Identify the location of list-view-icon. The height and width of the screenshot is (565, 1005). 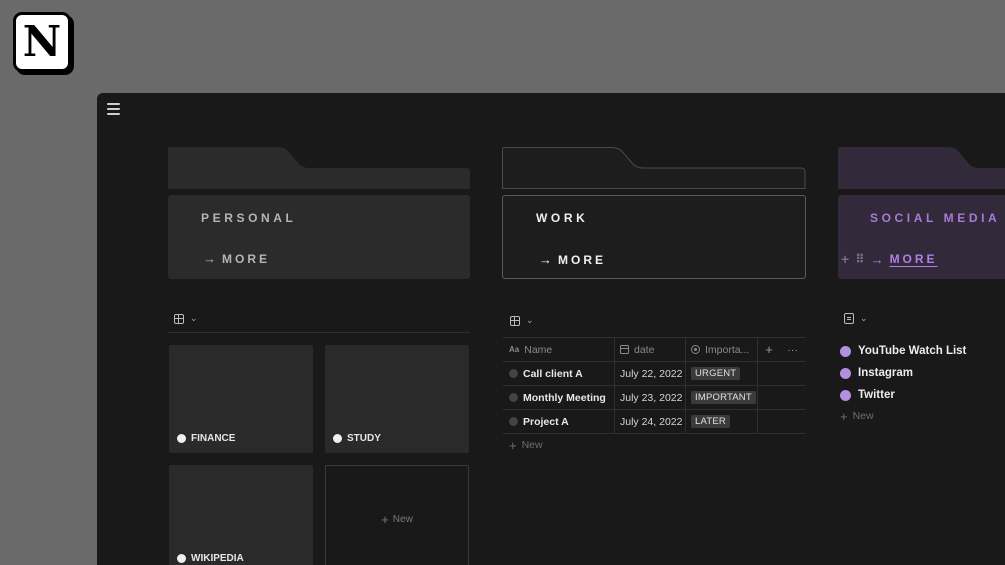
(849, 318).